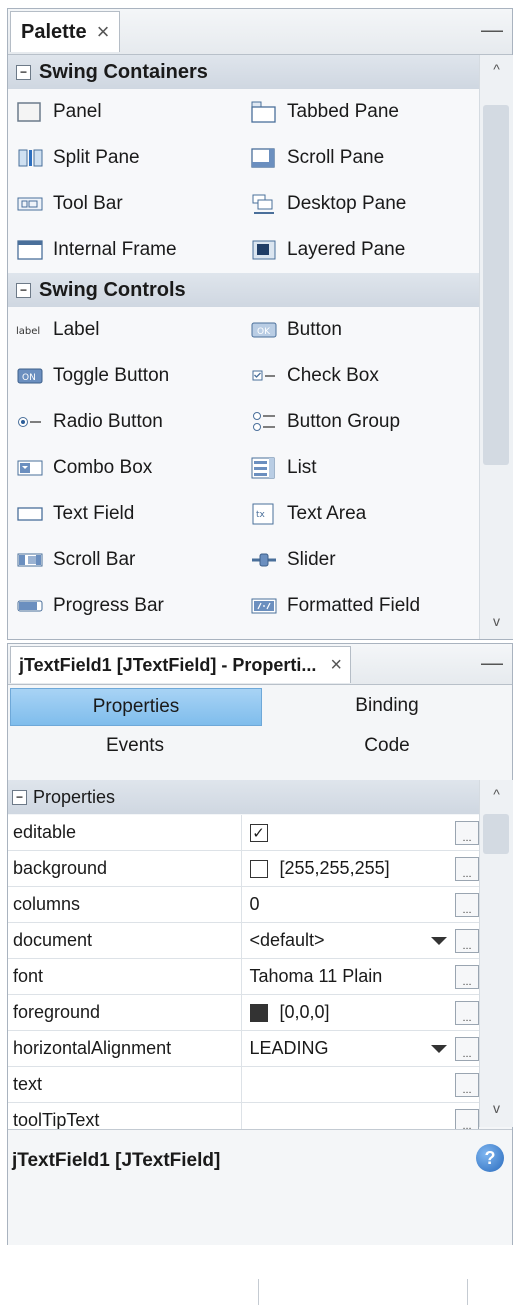 This screenshot has height=1307, width=513. I want to click on palette-item-tool-bar: Tool Bar, so click(125, 204).